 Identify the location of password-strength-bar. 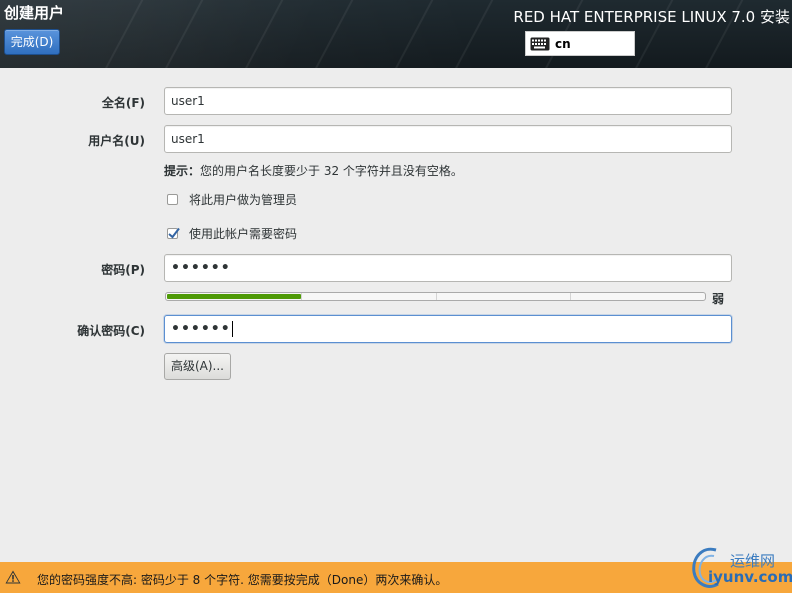
(435, 296).